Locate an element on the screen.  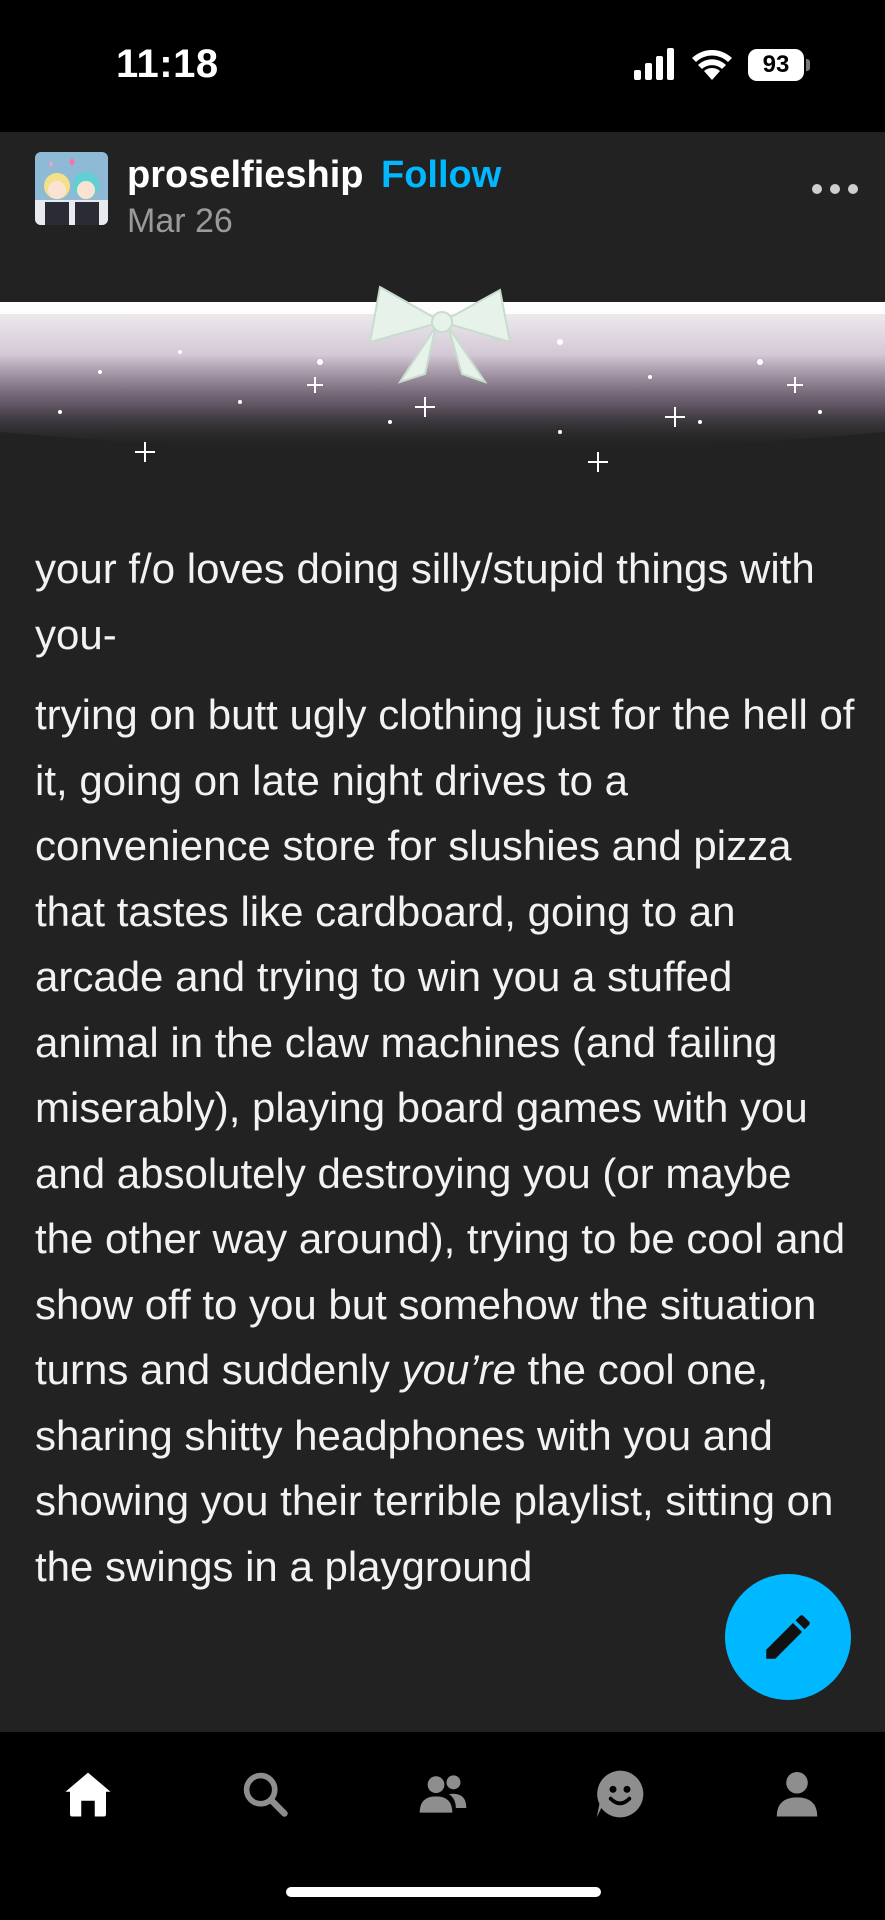
follow-button: Follow is located at coordinates (441, 175).